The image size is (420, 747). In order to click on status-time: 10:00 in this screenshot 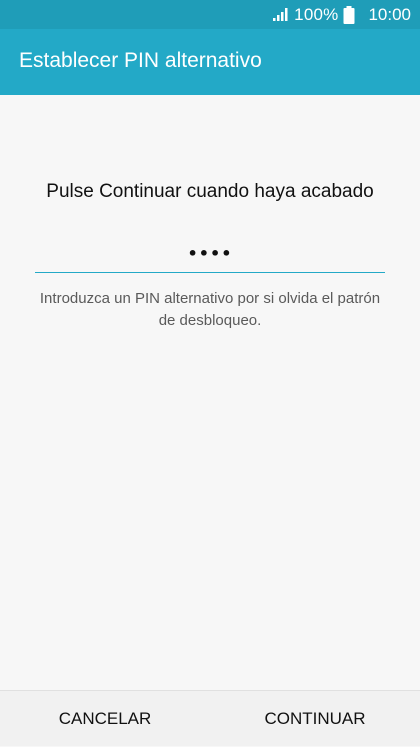, I will do `click(389, 14)`.